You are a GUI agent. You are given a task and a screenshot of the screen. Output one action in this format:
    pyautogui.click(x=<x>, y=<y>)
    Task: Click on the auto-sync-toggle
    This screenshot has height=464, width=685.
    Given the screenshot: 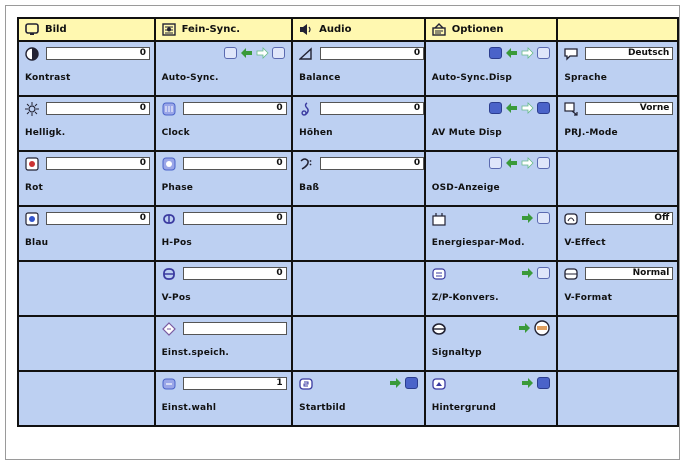 What is the action you would take?
    pyautogui.click(x=255, y=53)
    